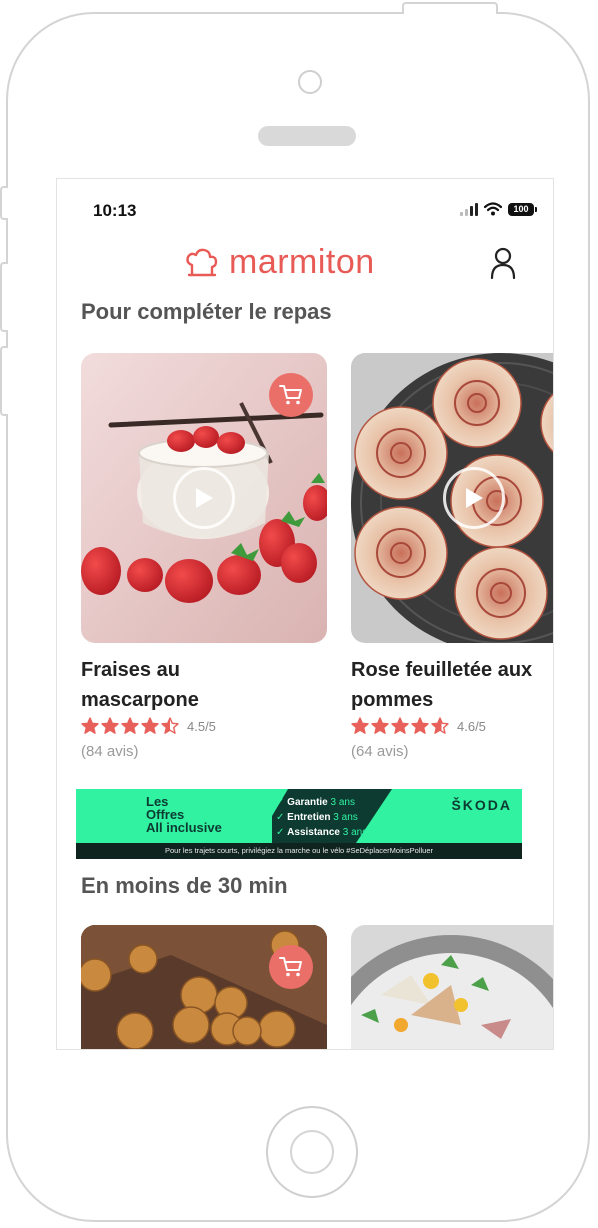 The height and width of the screenshot is (1228, 598). What do you see at coordinates (184, 814) in the screenshot?
I see `ad-offer-text: Les Offres All inclusive` at bounding box center [184, 814].